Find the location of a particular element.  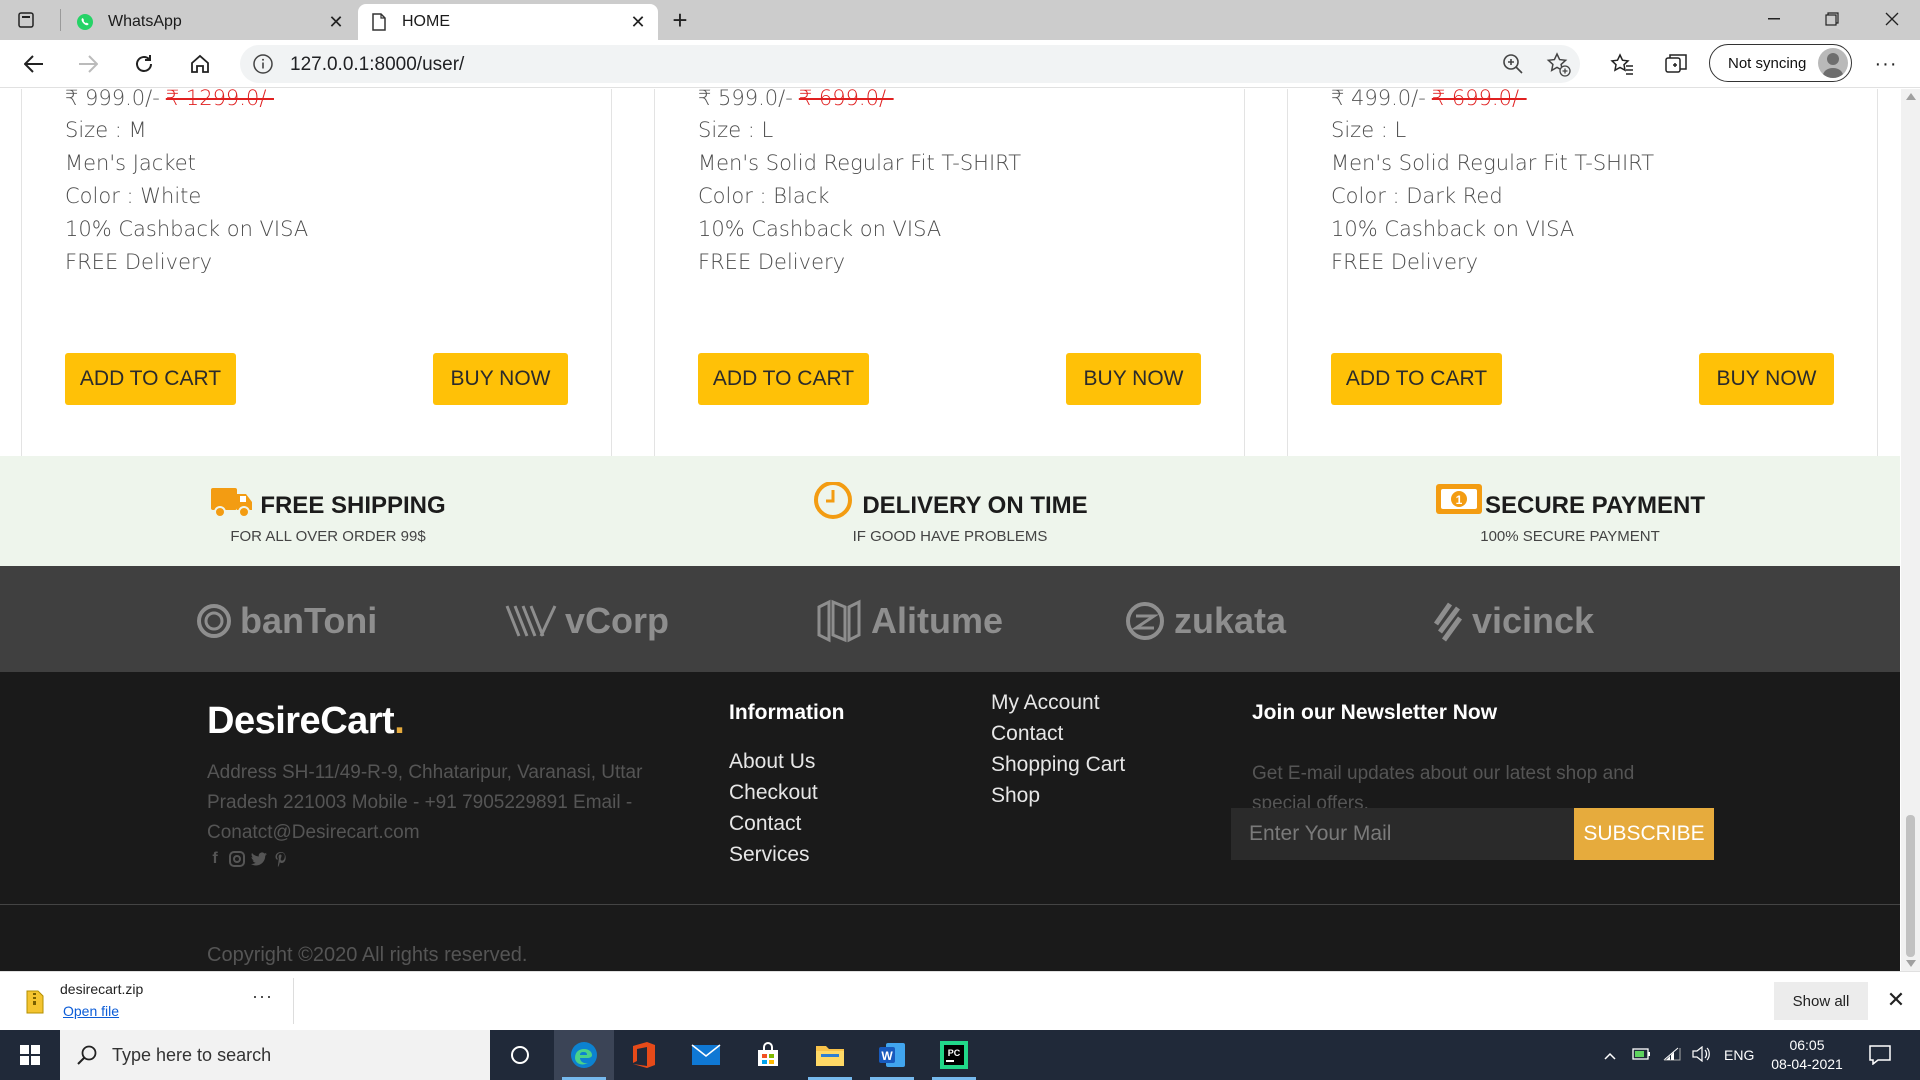

favorites-icon is located at coordinates (1622, 64).